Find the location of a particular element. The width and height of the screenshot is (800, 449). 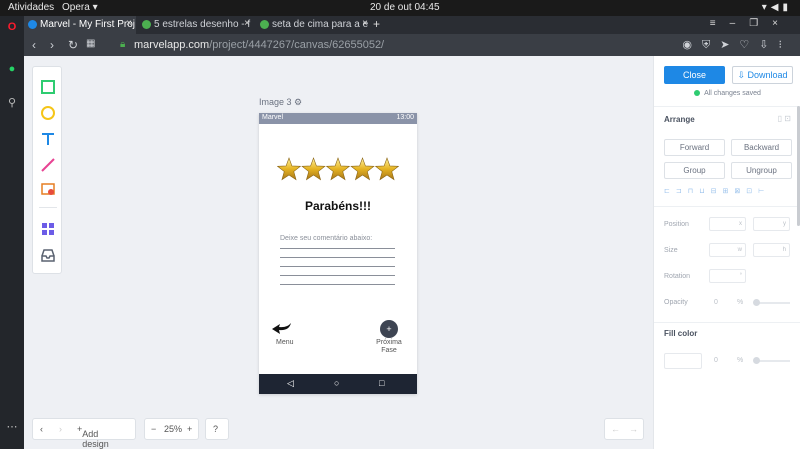

more-icon: ⋯ is located at coordinates (12, 427).